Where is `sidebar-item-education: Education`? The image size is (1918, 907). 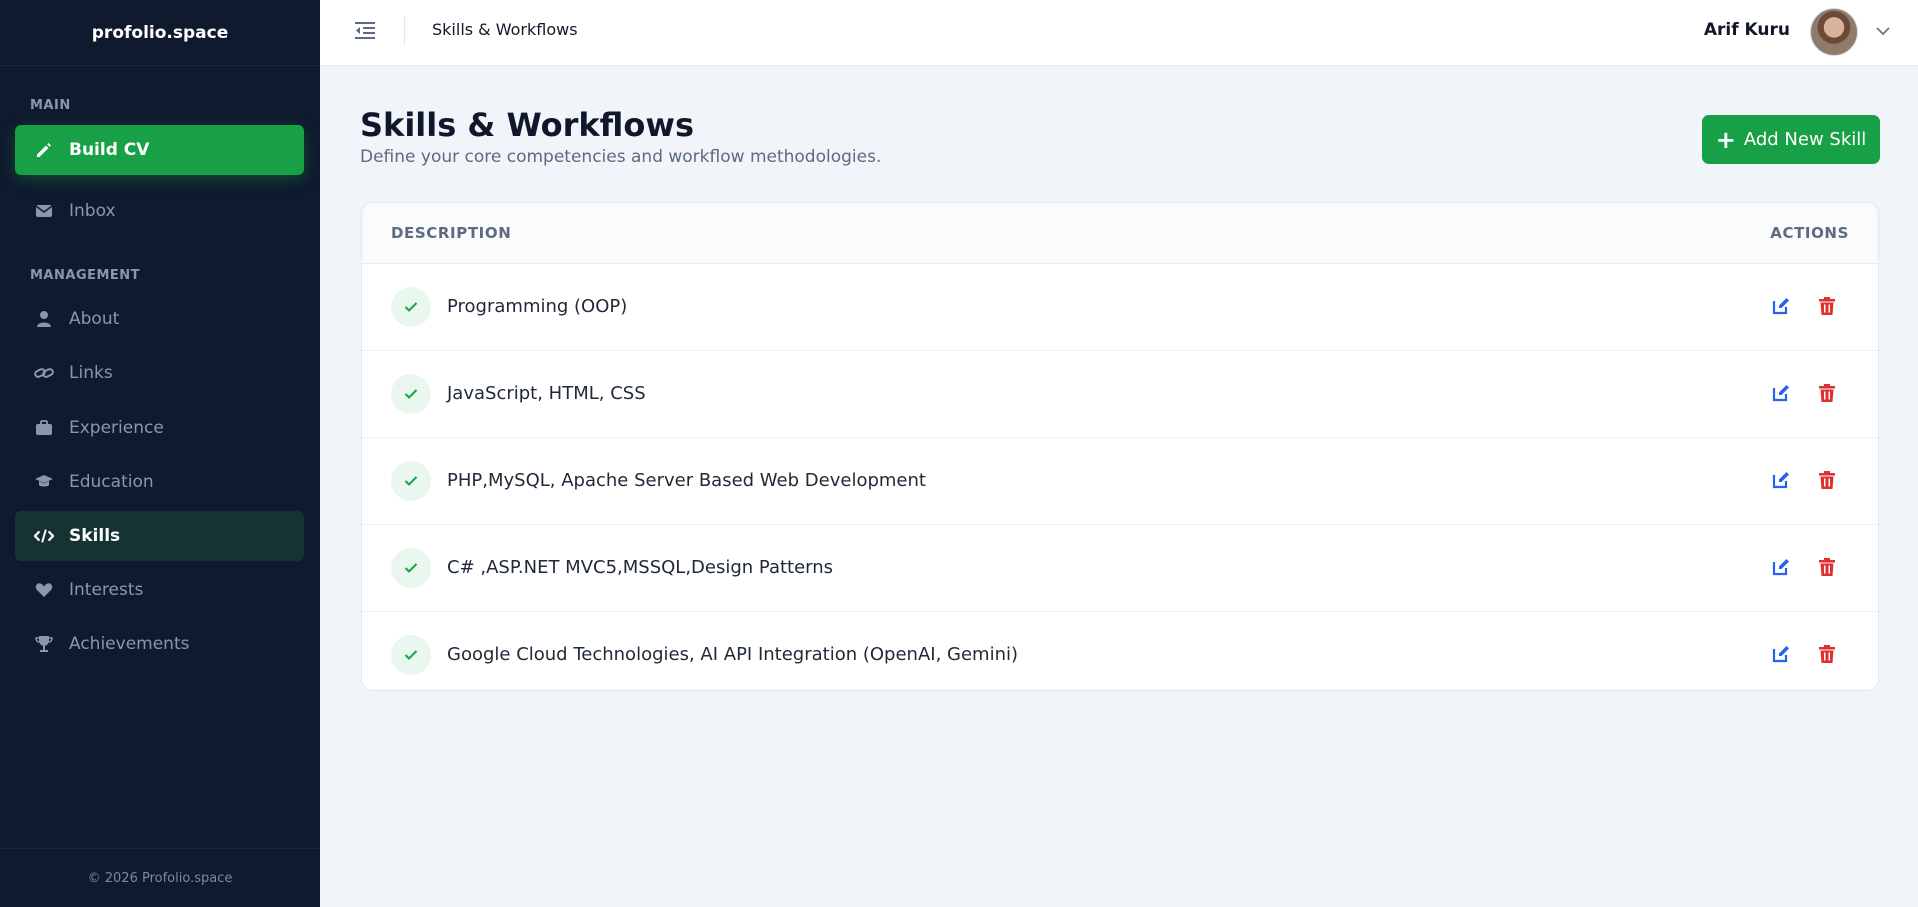
sidebar-item-education: Education is located at coordinates (159, 482).